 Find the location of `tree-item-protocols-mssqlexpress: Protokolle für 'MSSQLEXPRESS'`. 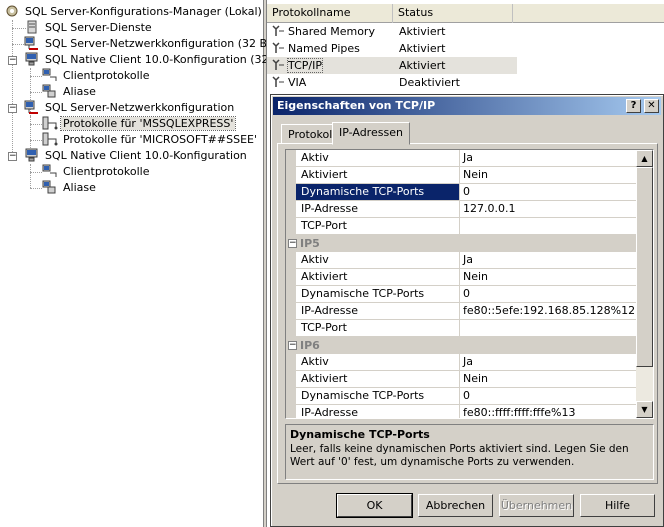

tree-item-protocols-mssqlexpress: Protokolle für 'MSSQLEXPRESS' is located at coordinates (139, 124).